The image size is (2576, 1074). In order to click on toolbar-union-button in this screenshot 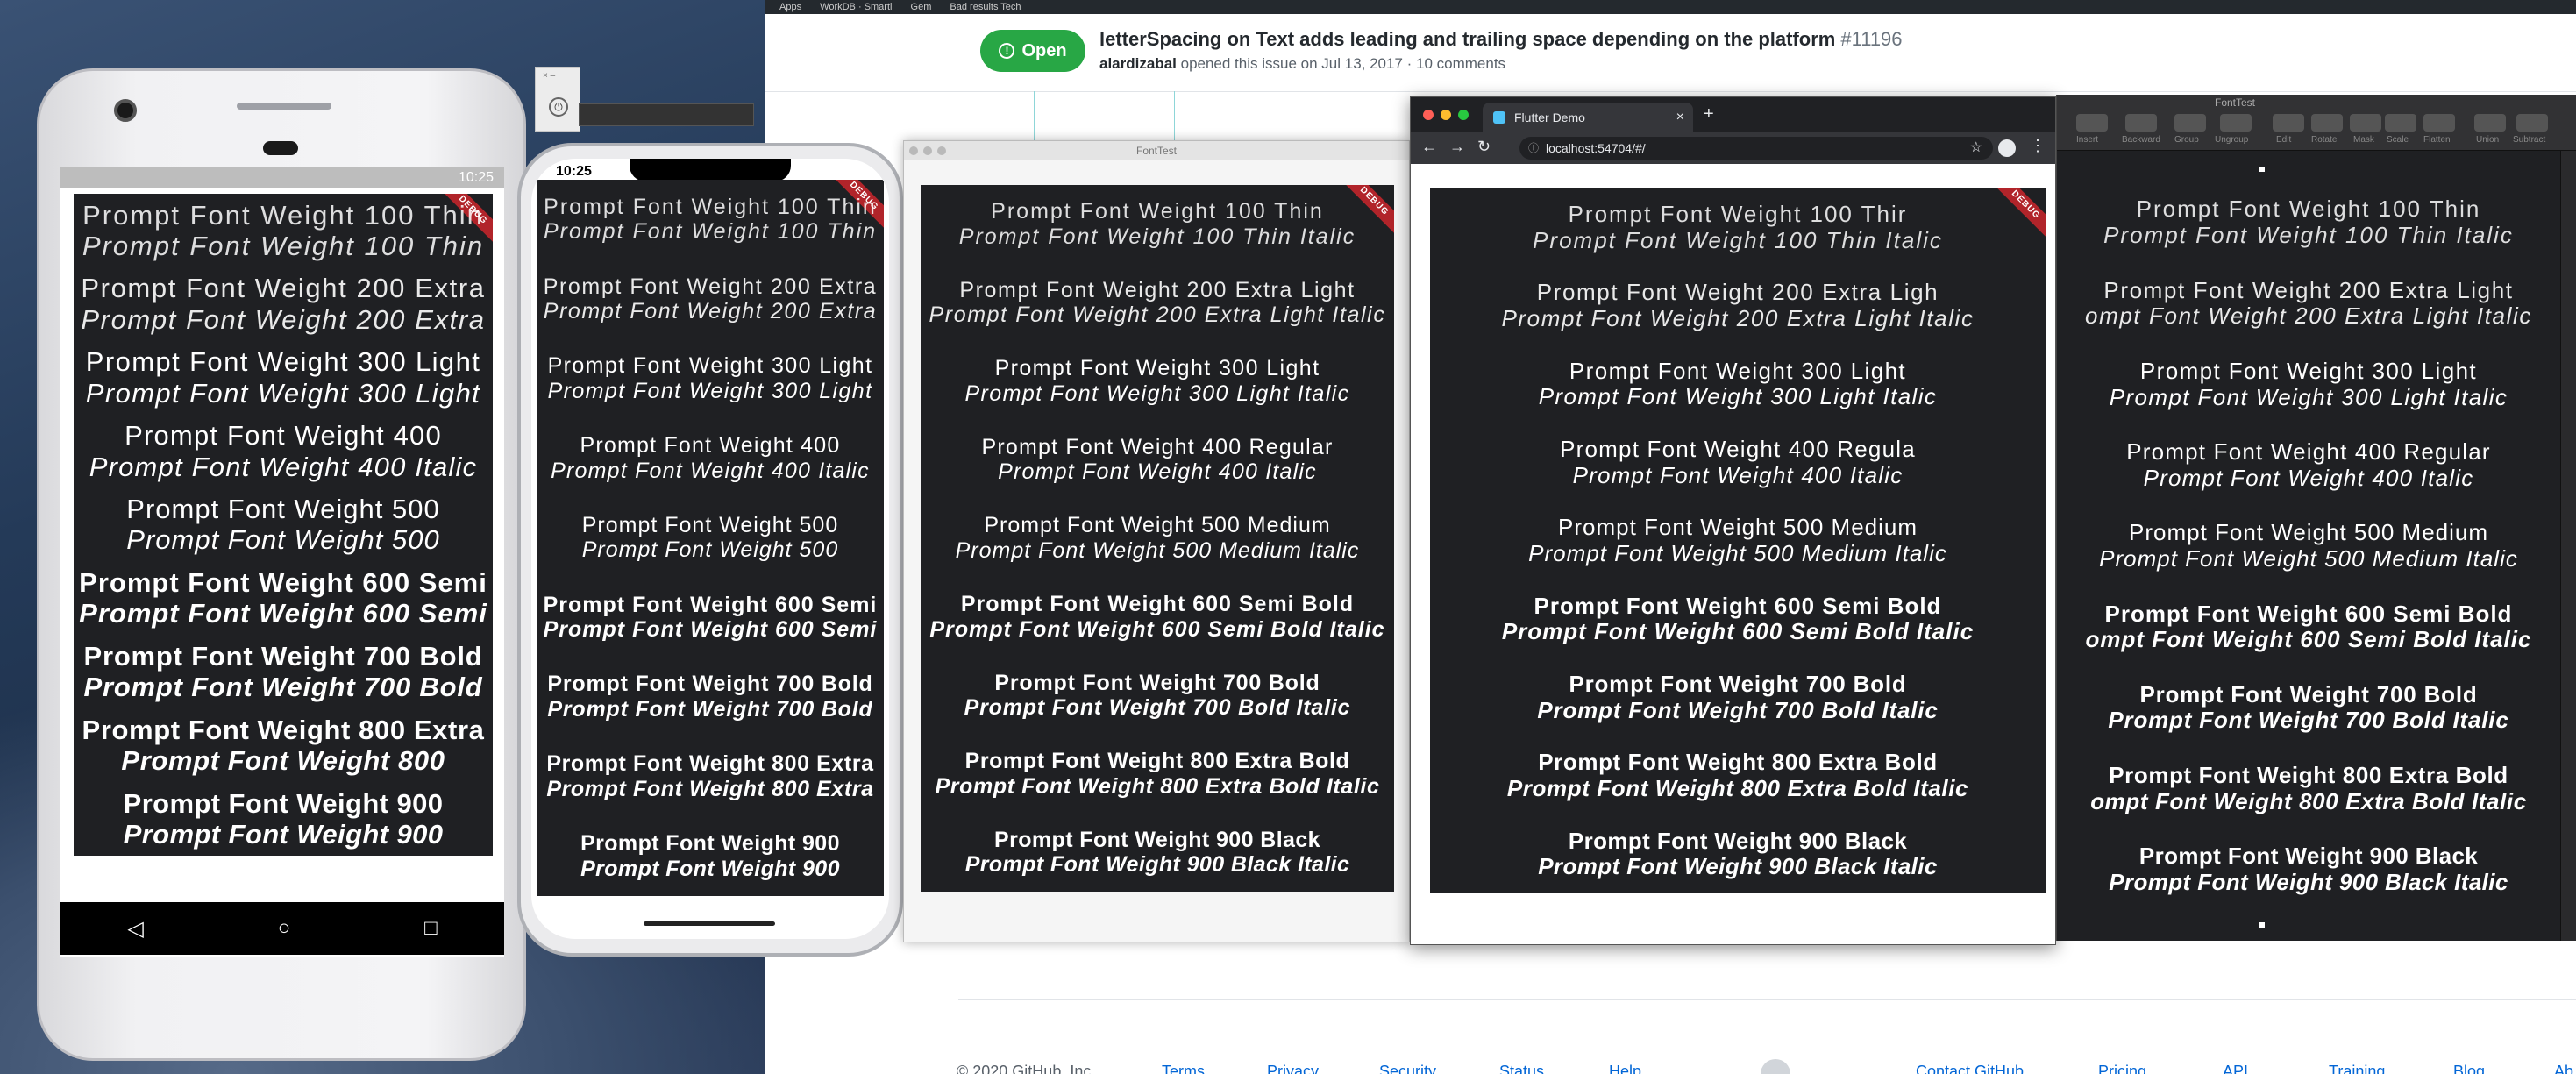, I will do `click(2490, 123)`.